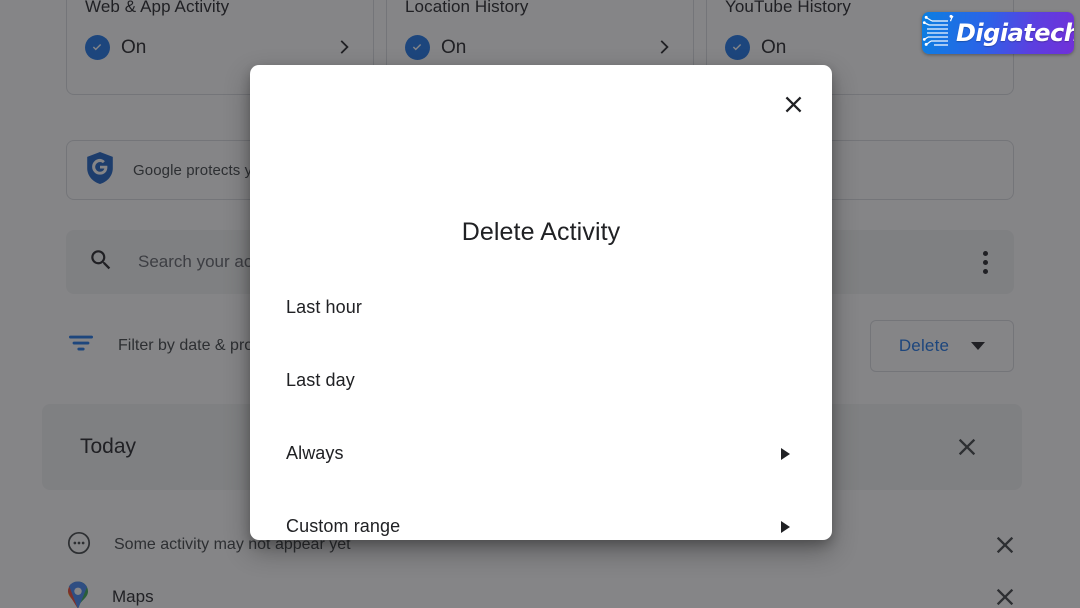  What do you see at coordinates (942, 33) in the screenshot?
I see `circuit-icon` at bounding box center [942, 33].